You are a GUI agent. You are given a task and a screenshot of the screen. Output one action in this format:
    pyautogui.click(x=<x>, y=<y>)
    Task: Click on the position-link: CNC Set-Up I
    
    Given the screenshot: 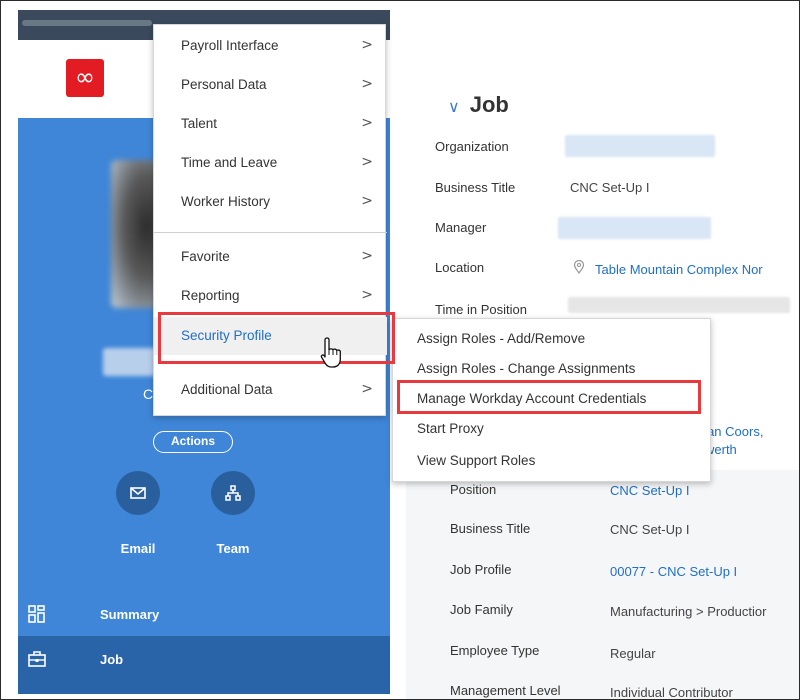 What is the action you would take?
    pyautogui.click(x=649, y=490)
    